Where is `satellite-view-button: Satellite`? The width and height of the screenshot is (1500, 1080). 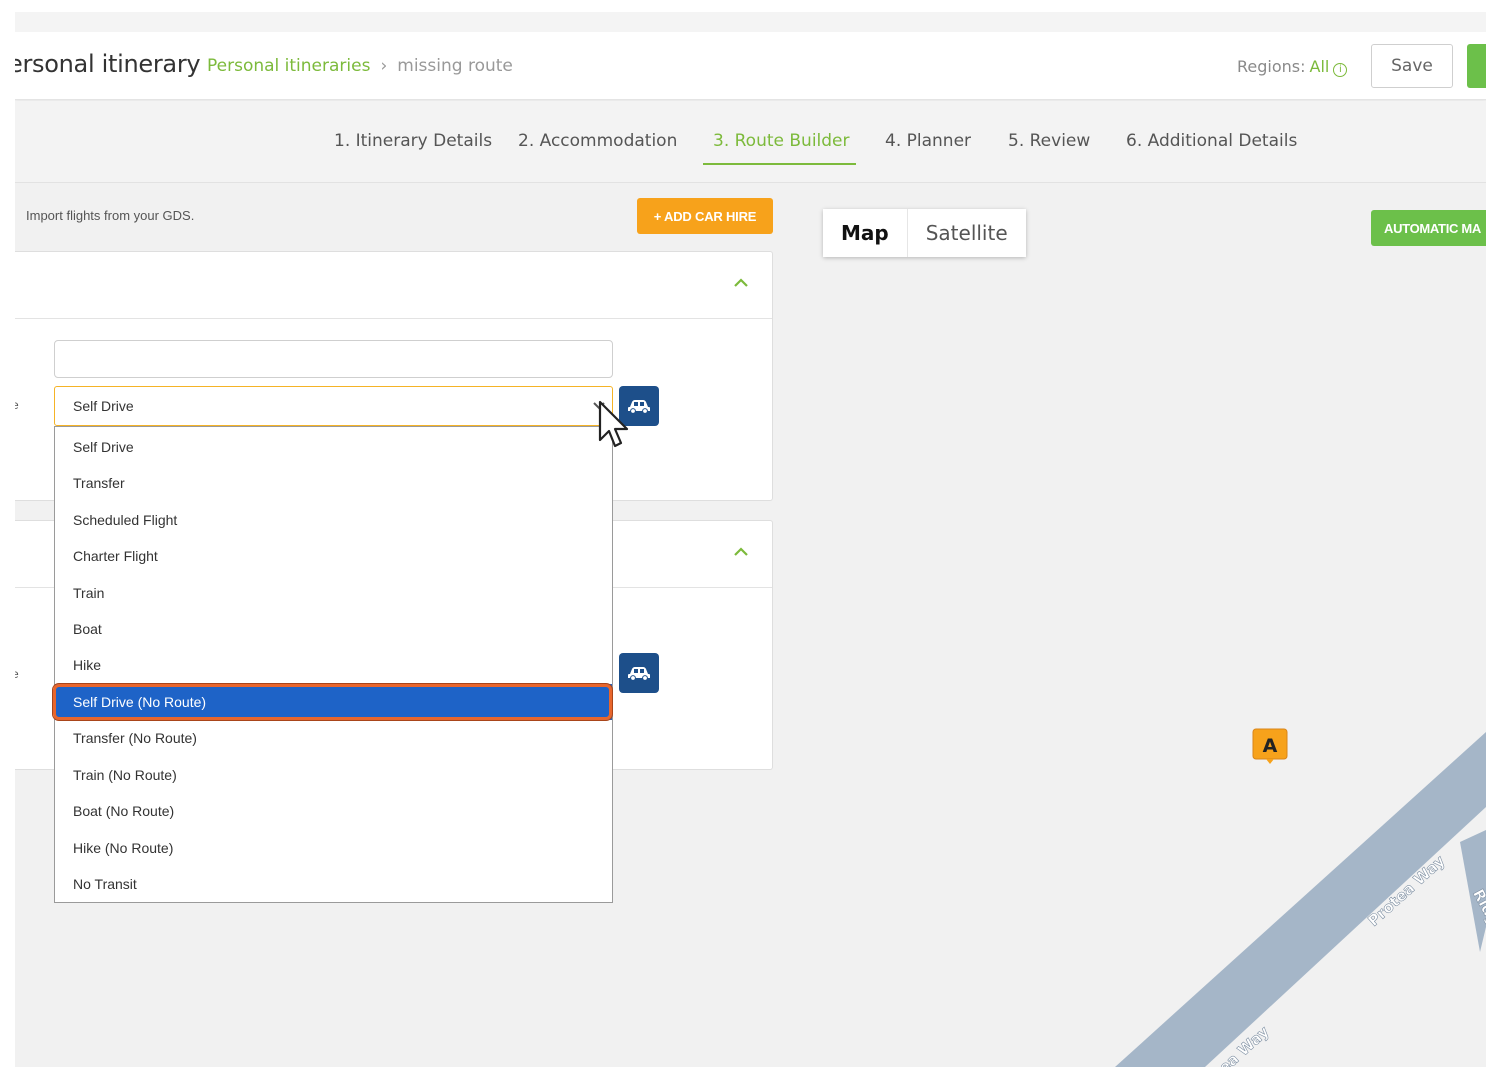 satellite-view-button: Satellite is located at coordinates (966, 233).